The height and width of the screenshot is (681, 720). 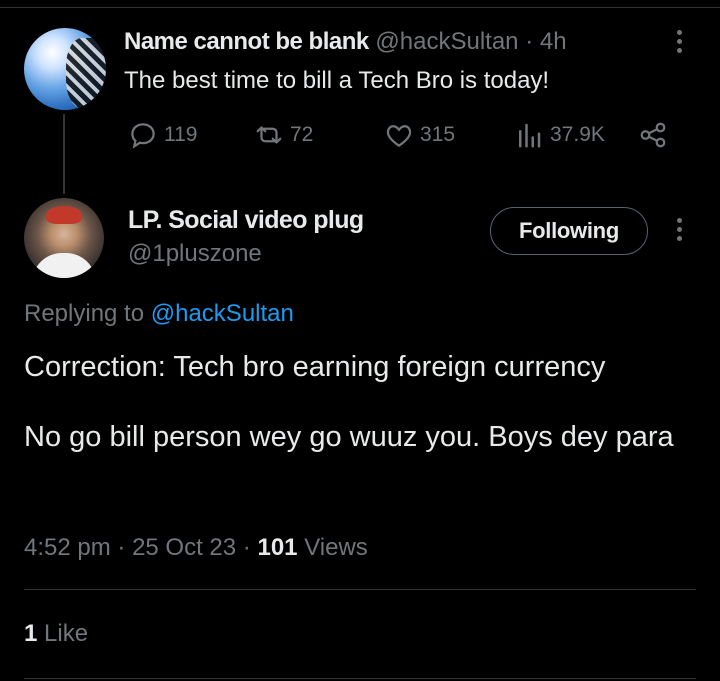 What do you see at coordinates (222, 313) in the screenshot?
I see `replying-handle-link: @hackSultan` at bounding box center [222, 313].